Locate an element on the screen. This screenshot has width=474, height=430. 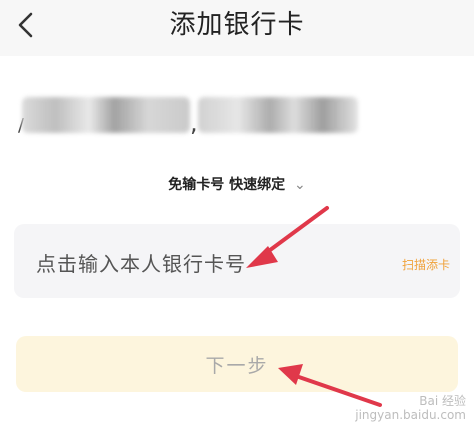
watermark-subtext: jingyan.baidu.com is located at coordinates (410, 415).